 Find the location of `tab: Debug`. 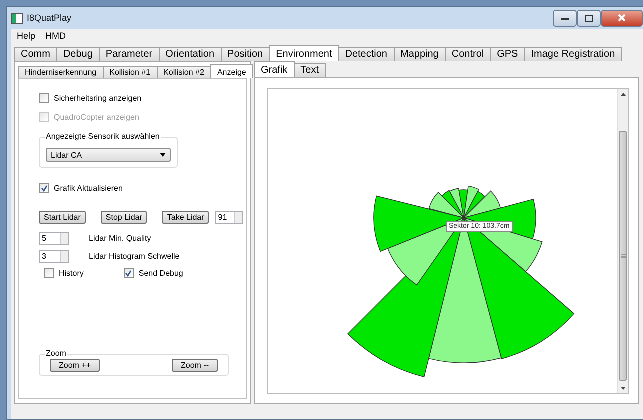

tab: Debug is located at coordinates (78, 54).